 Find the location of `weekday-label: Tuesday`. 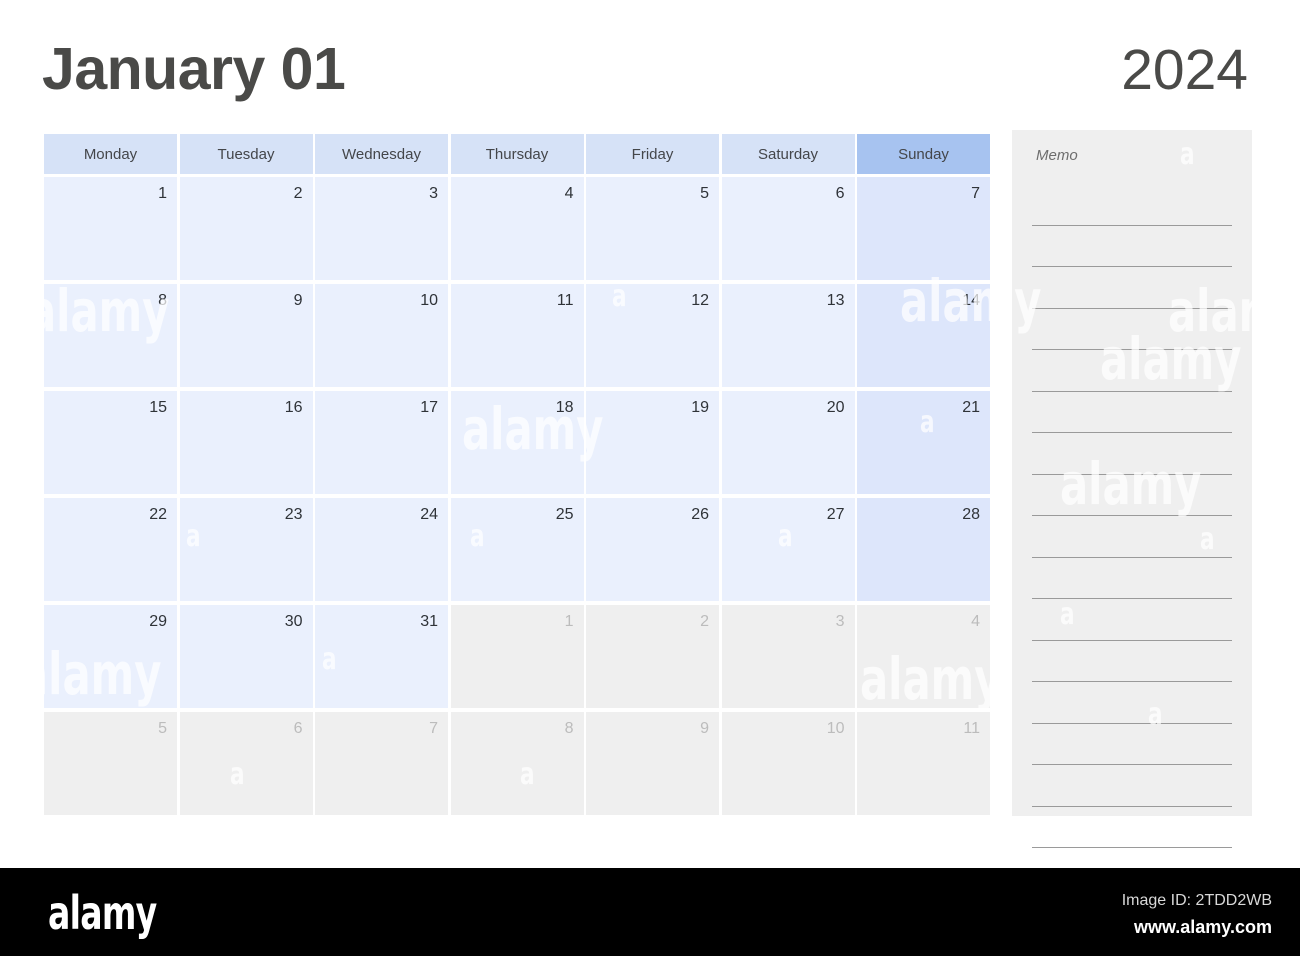

weekday-label: Tuesday is located at coordinates (246, 154).